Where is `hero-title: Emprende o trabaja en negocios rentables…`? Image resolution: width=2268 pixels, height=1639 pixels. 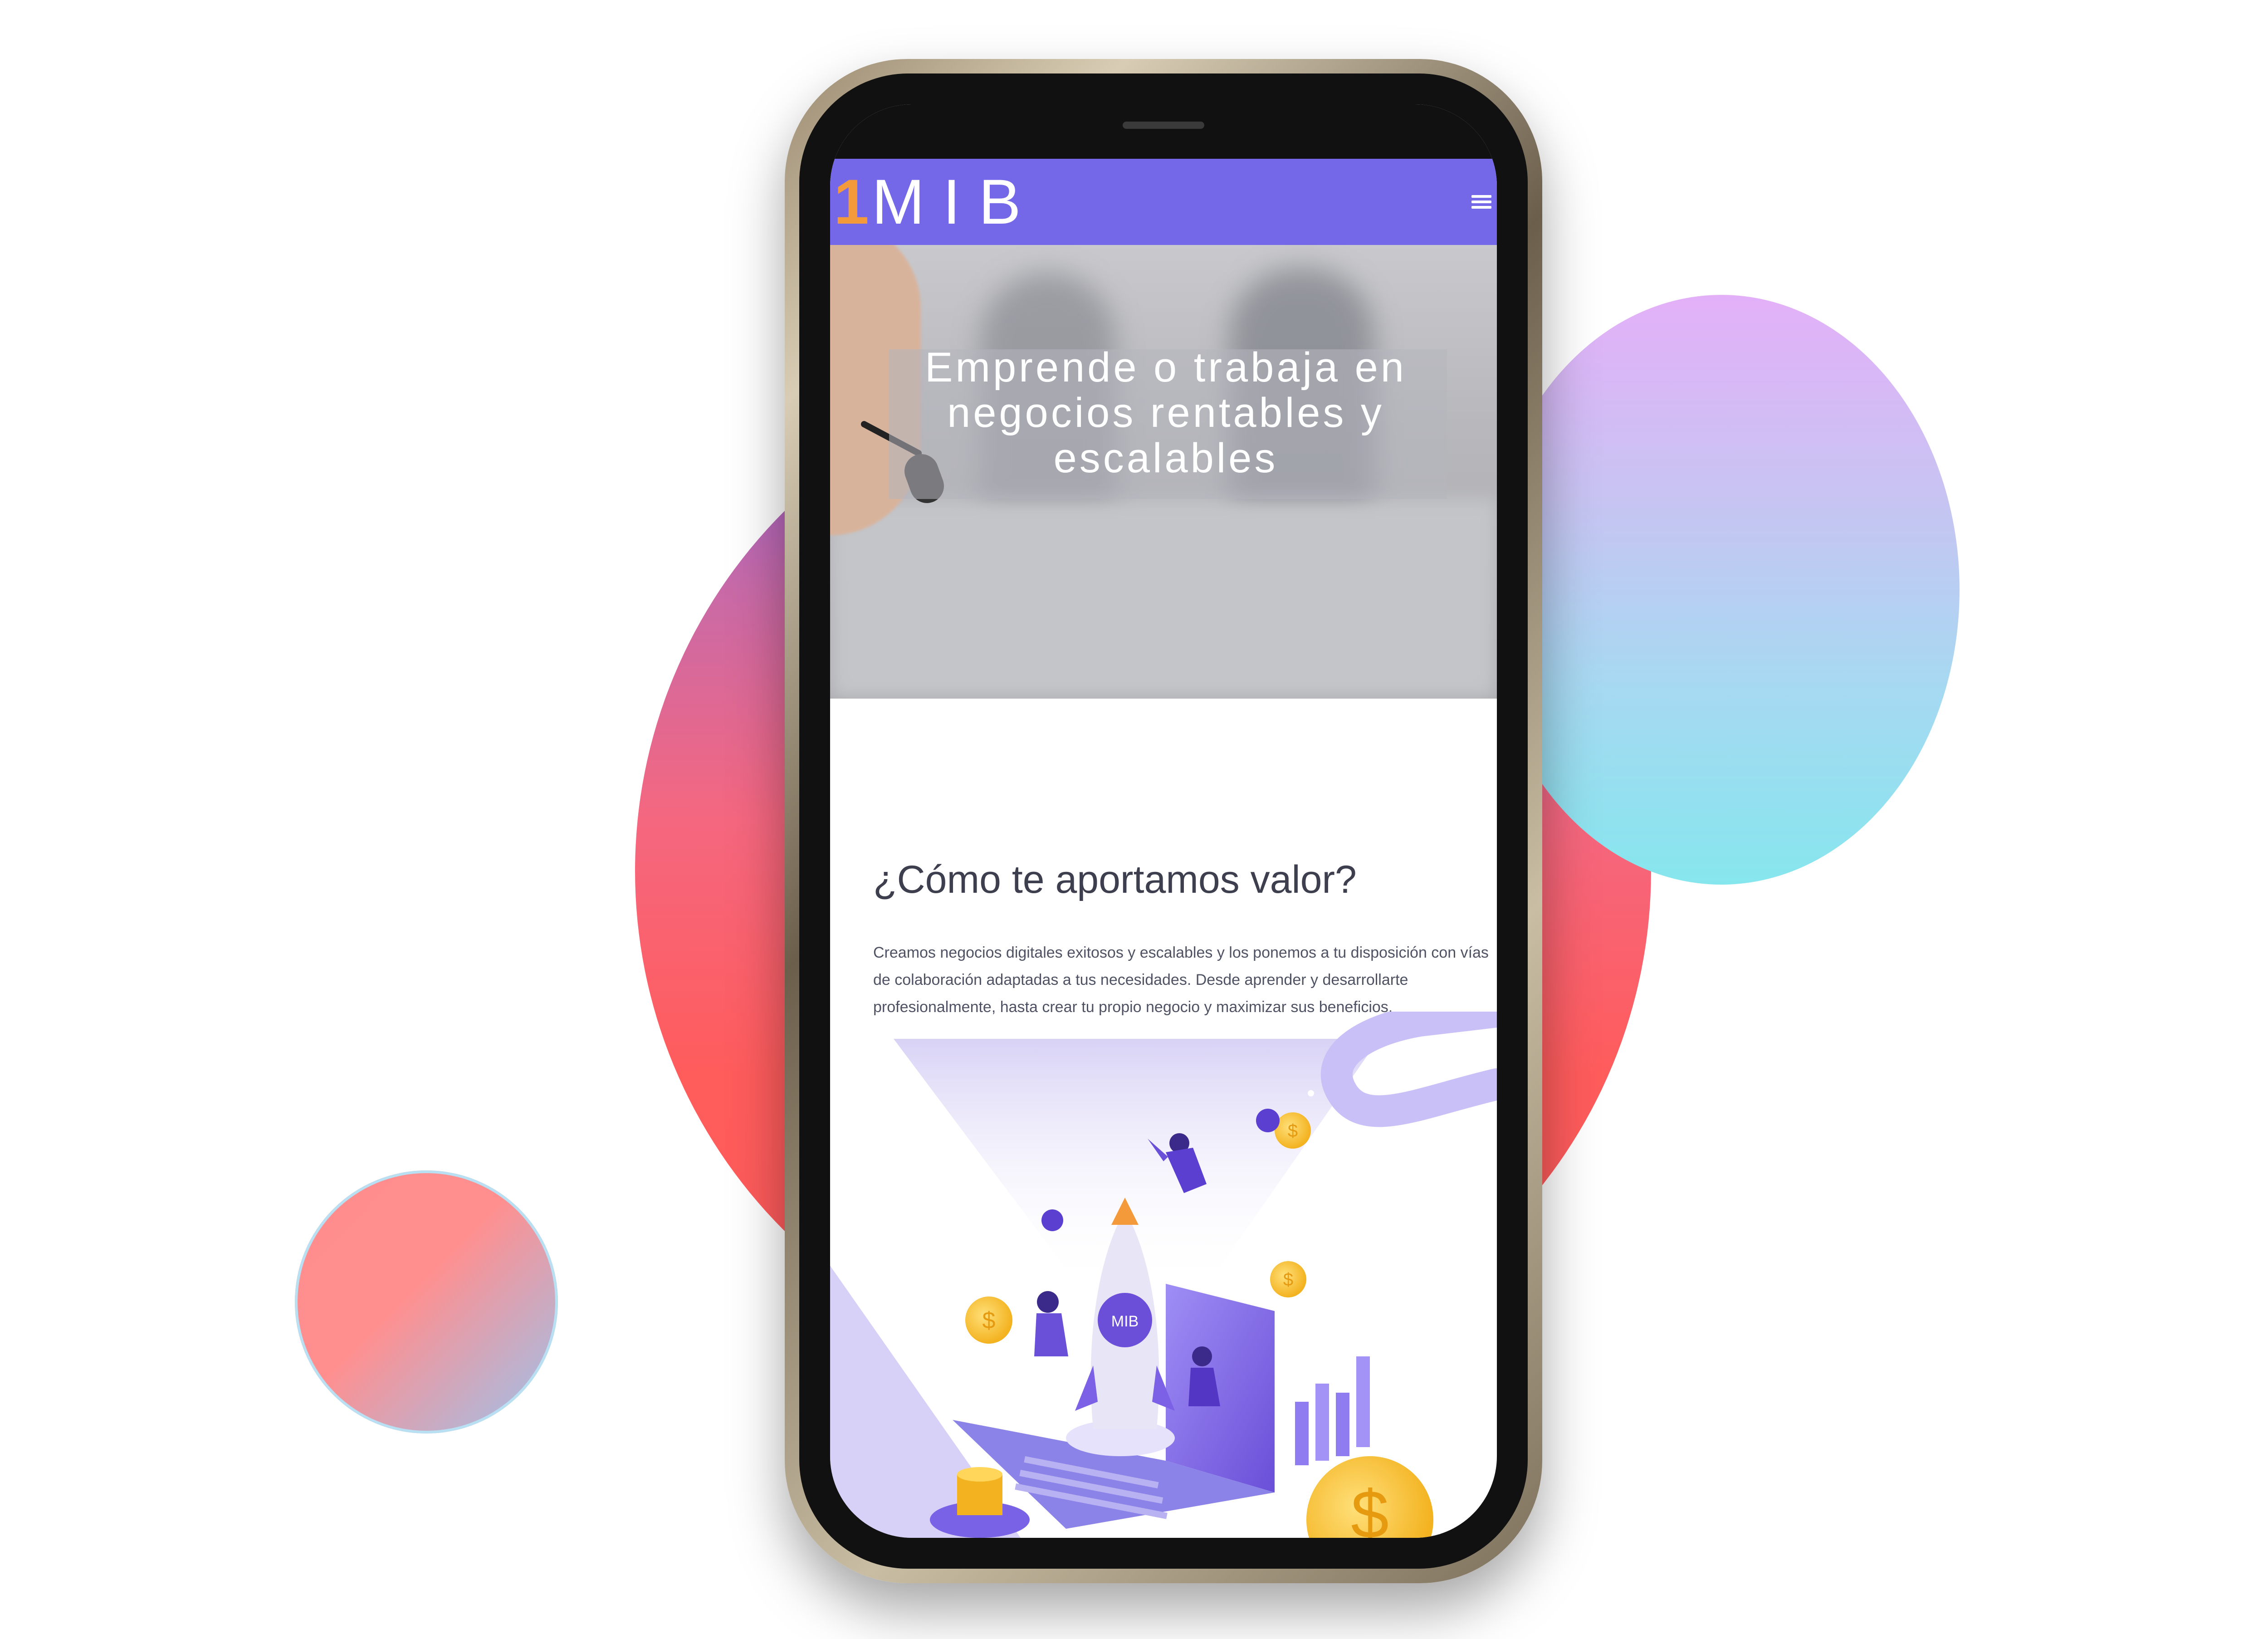
hero-title: Emprende o trabaja en negocios rentables… is located at coordinates (1166, 413).